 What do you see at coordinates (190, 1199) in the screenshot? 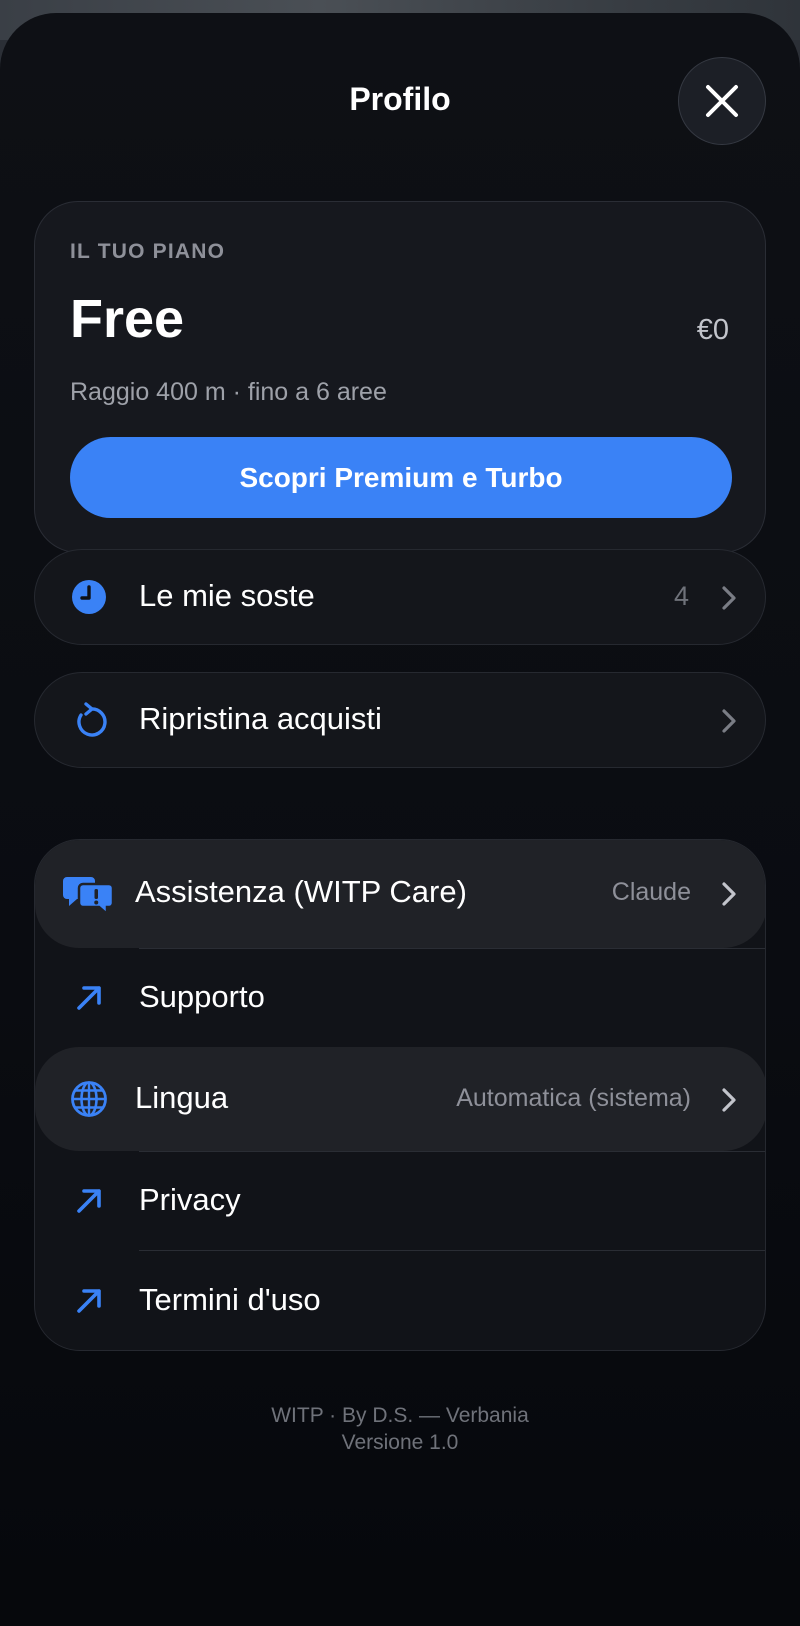
I see `privacy-label: Privacy` at bounding box center [190, 1199].